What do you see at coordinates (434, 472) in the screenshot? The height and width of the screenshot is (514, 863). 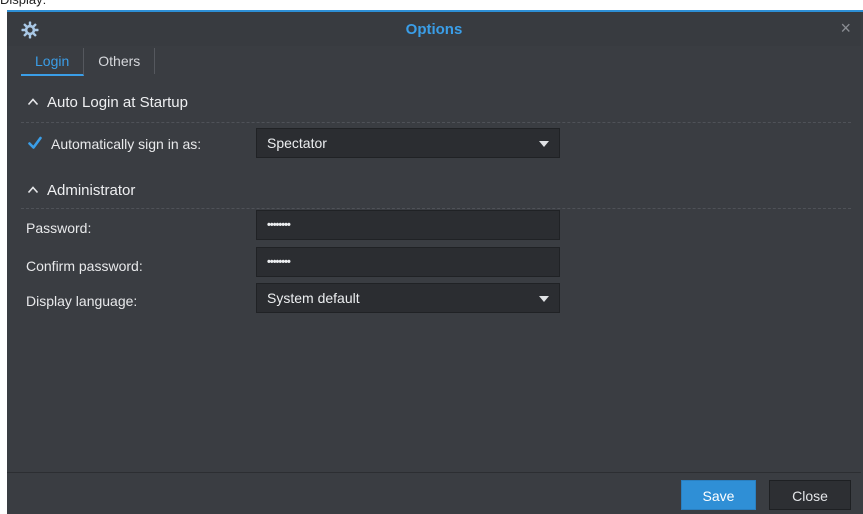 I see `footer-divider` at bounding box center [434, 472].